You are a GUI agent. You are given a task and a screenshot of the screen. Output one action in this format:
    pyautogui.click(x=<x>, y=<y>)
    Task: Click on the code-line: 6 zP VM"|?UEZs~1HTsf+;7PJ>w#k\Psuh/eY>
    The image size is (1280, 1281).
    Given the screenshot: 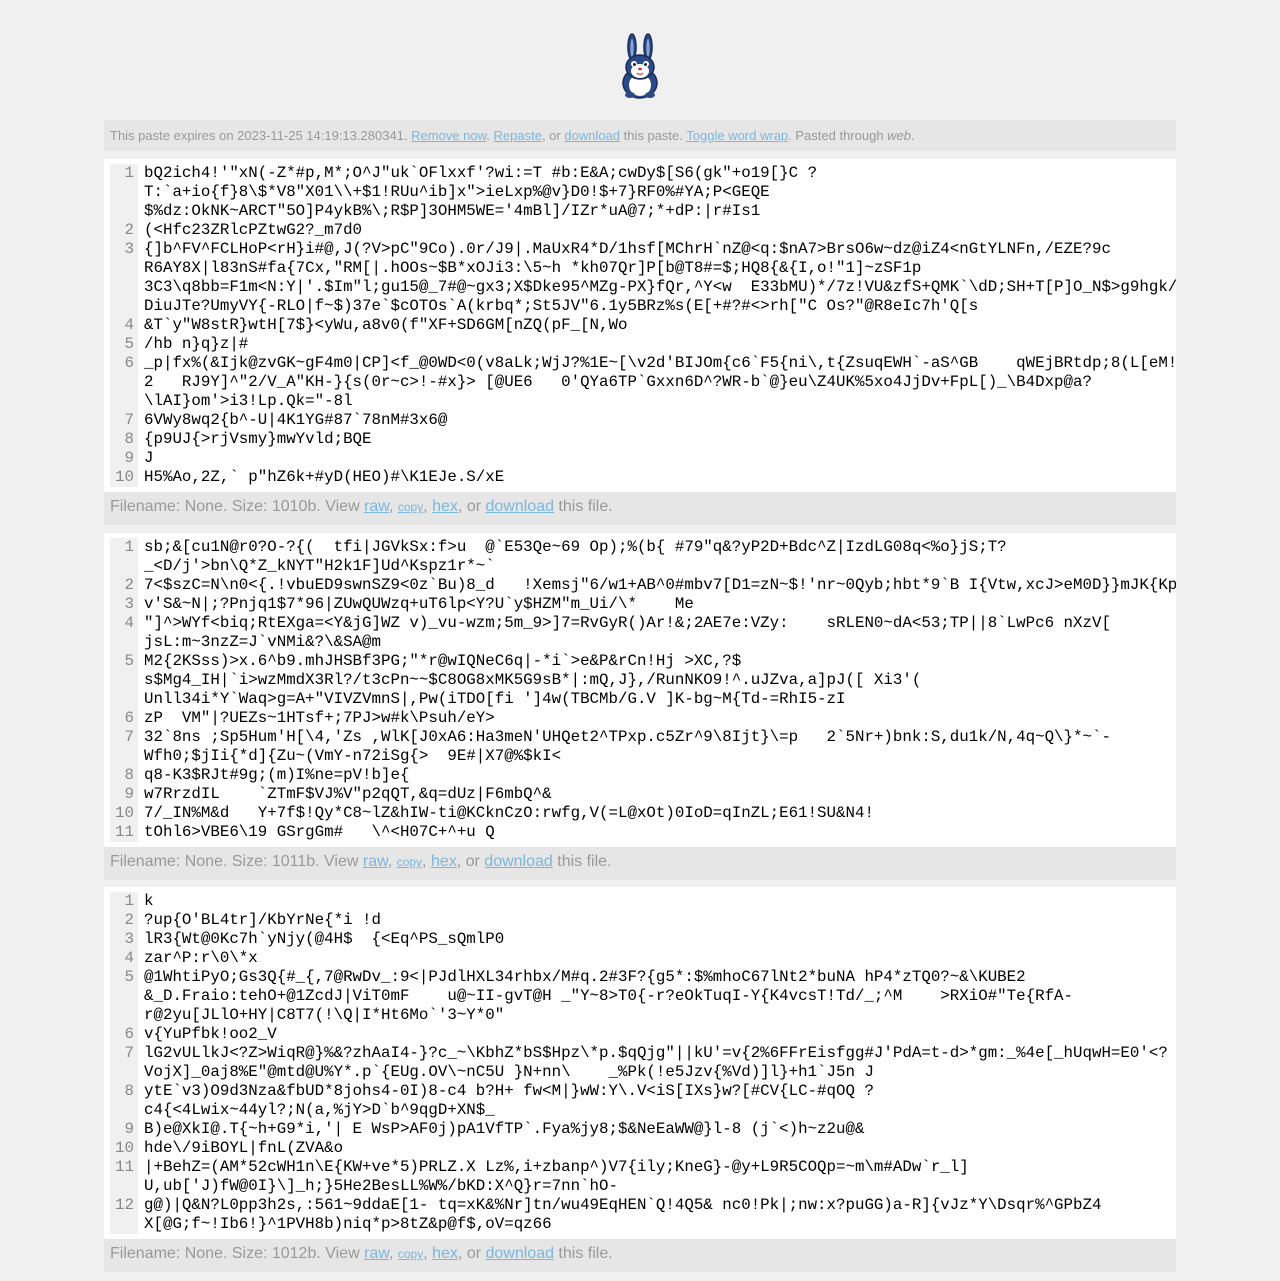 What is the action you would take?
    pyautogui.click(x=640, y=718)
    